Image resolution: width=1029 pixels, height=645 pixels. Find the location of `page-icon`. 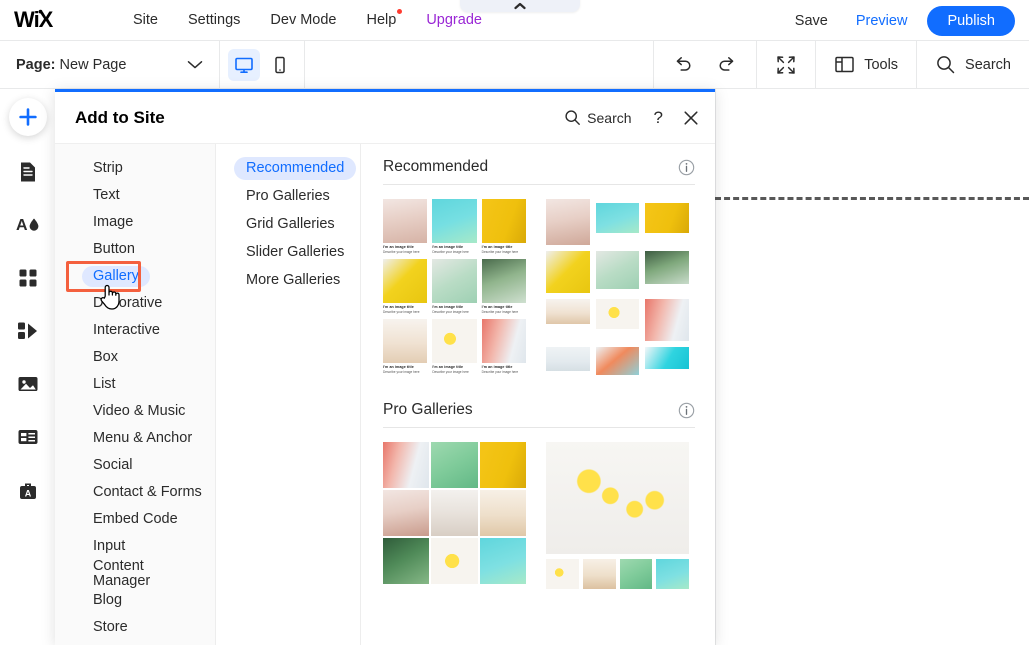

page-icon is located at coordinates (27, 172).